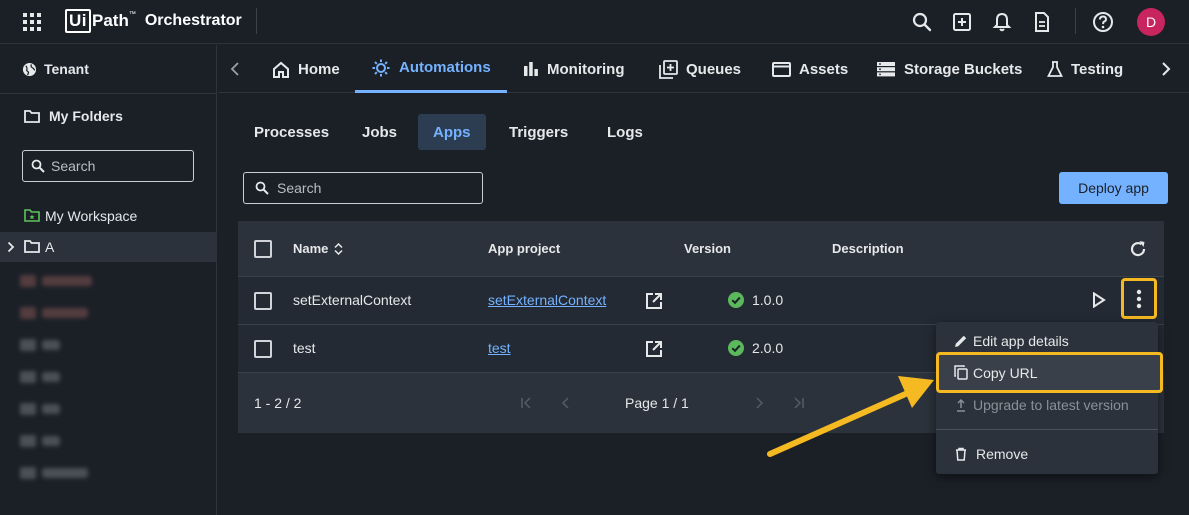  Describe the element at coordinates (116, 166) in the screenshot. I see `folder-search-input` at that location.